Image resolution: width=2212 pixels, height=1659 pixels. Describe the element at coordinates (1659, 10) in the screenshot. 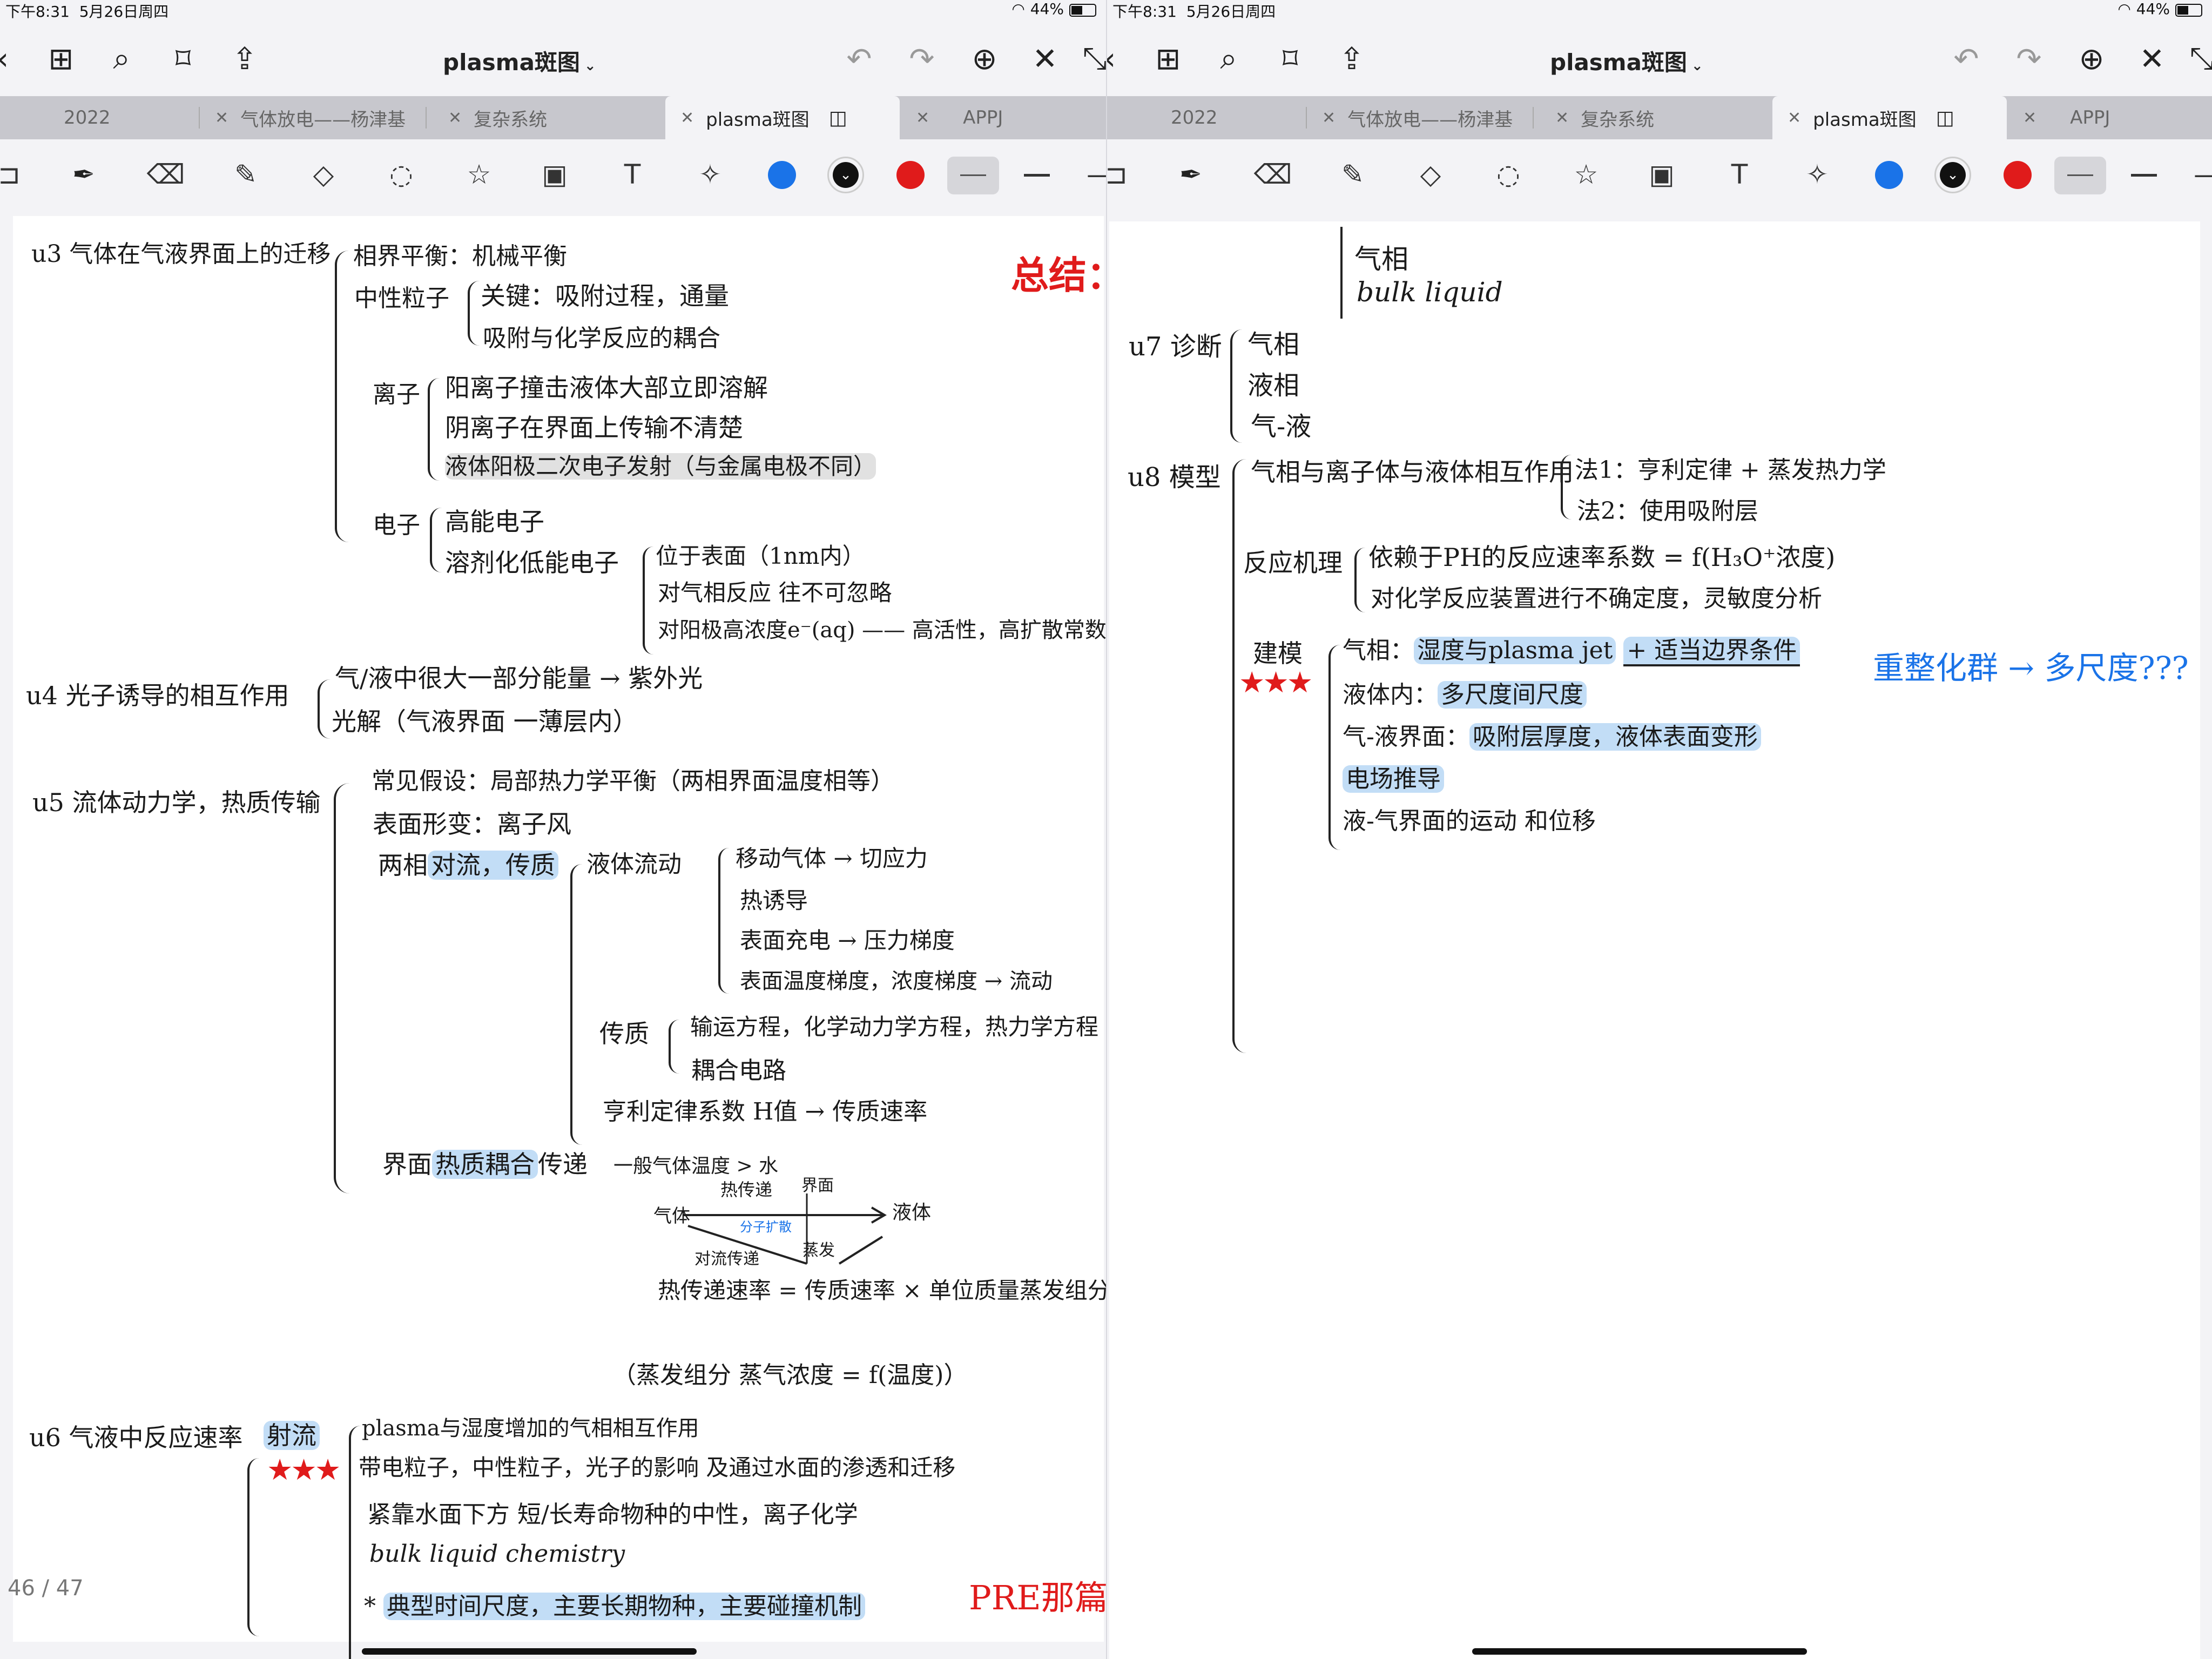

I see `status-bar: 下午8:31 5月26日周四 ◠ 44%` at that location.